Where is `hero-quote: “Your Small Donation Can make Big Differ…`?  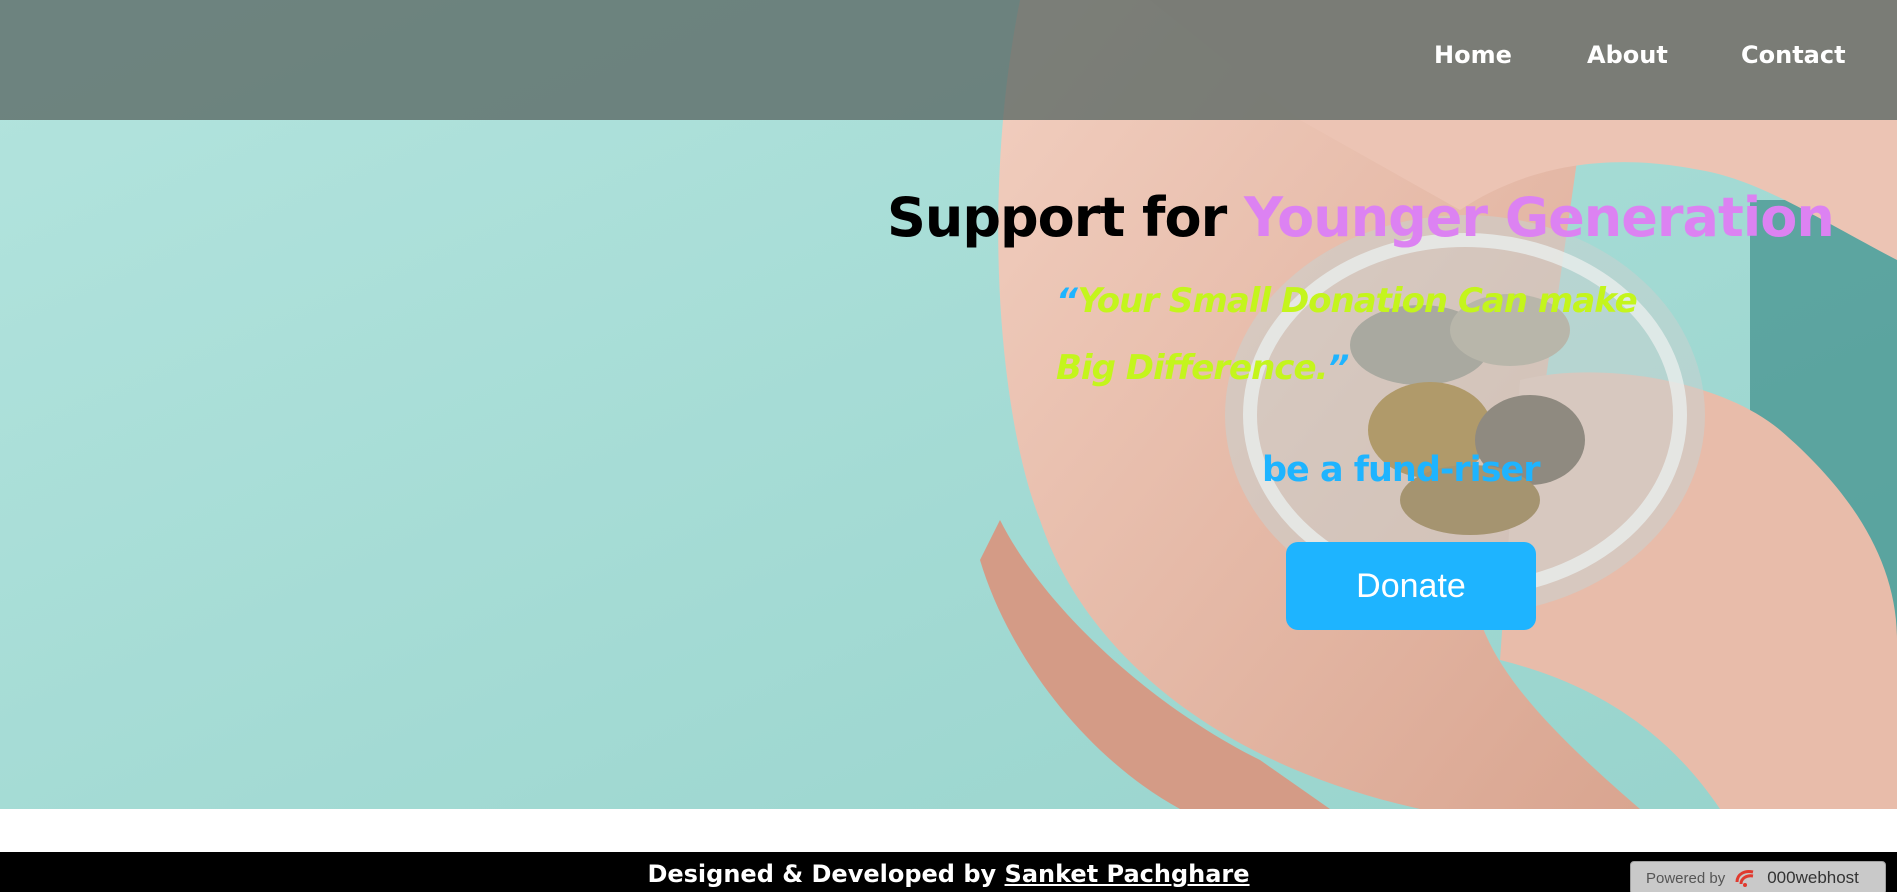
hero-quote: “Your Small Donation Can make Big Differ… is located at coordinates (1376, 335).